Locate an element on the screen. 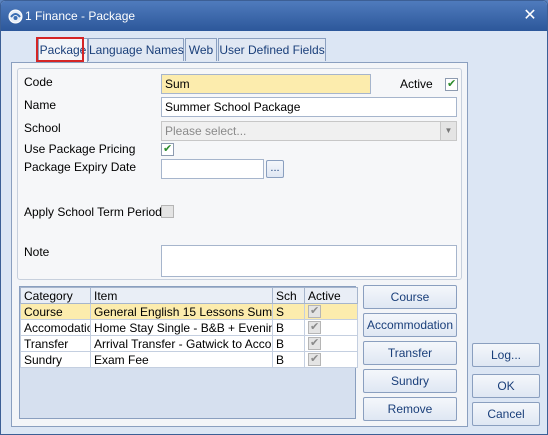 The width and height of the screenshot is (548, 435). cell-item: Arrival Transfer - Gatwick to Accom is located at coordinates (181, 343).